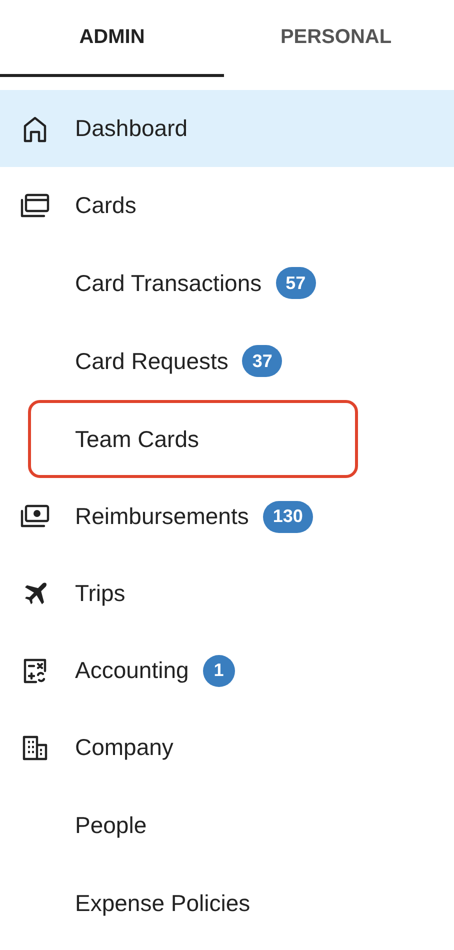 The height and width of the screenshot is (950, 454). What do you see at coordinates (112, 38) in the screenshot?
I see `tab: ADMIN` at bounding box center [112, 38].